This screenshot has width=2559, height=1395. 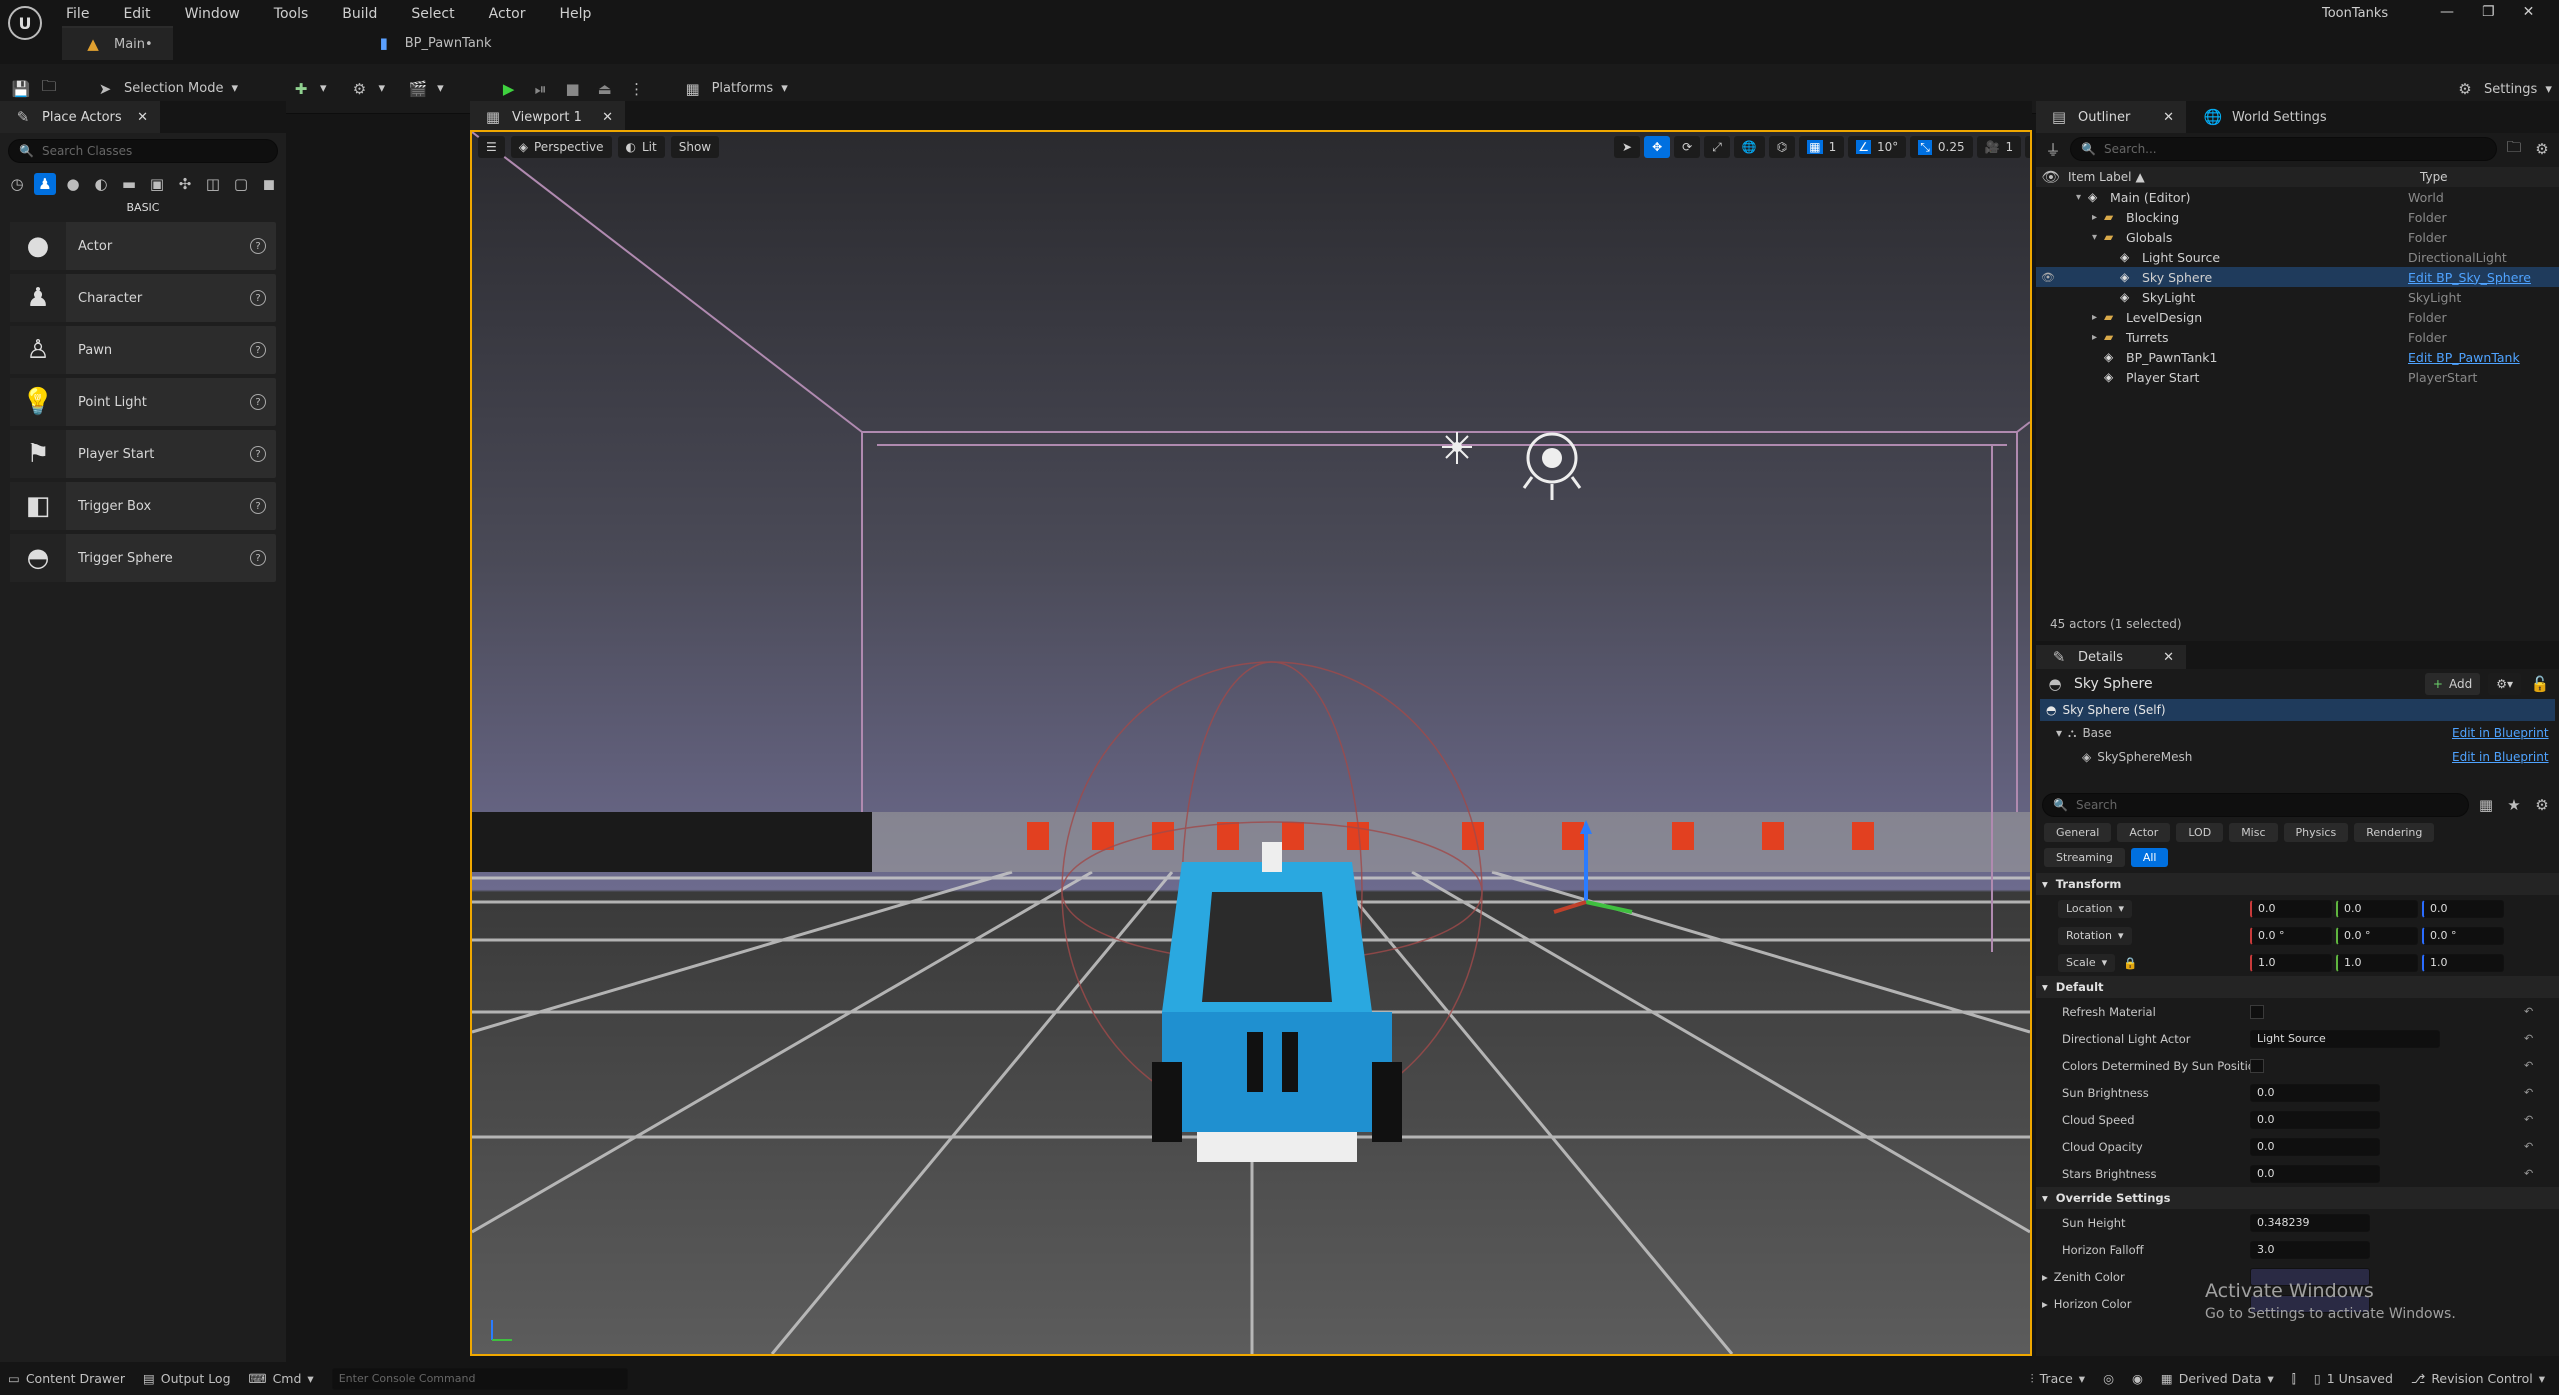 I want to click on blueprint-options-icon: ⚙▾, so click(x=2504, y=684).